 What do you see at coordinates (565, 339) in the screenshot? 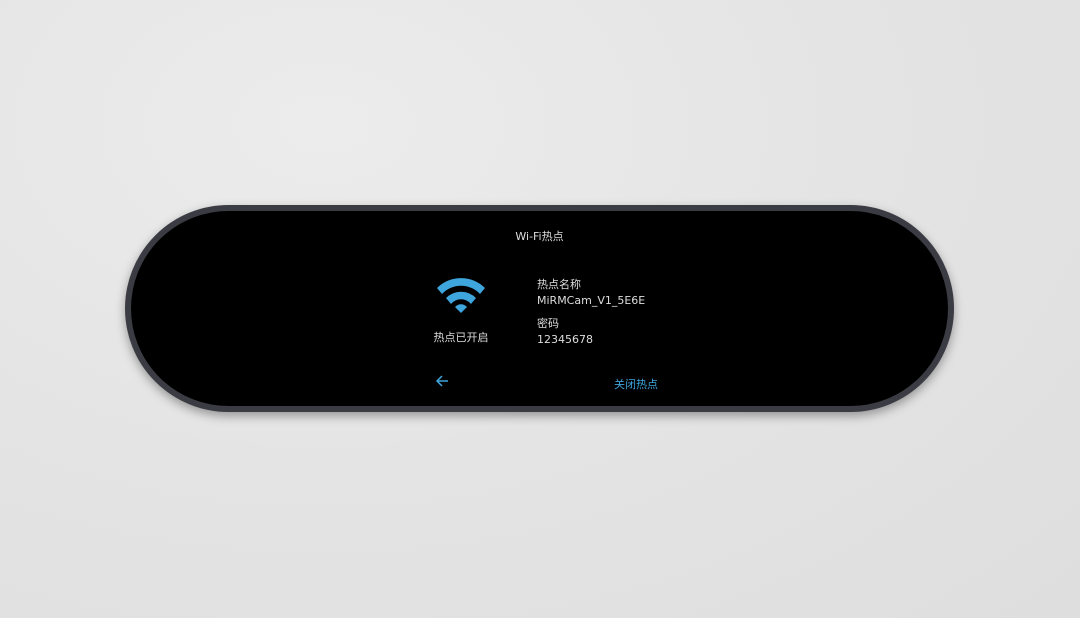
I see `password-value: 12345678` at bounding box center [565, 339].